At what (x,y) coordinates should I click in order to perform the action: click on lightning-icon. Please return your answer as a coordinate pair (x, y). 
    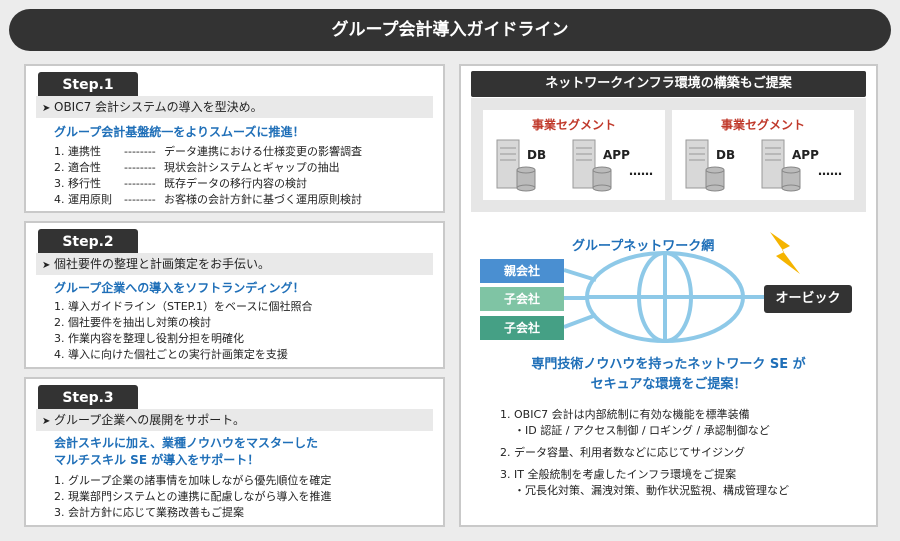
    Looking at the image, I should click on (785, 253).